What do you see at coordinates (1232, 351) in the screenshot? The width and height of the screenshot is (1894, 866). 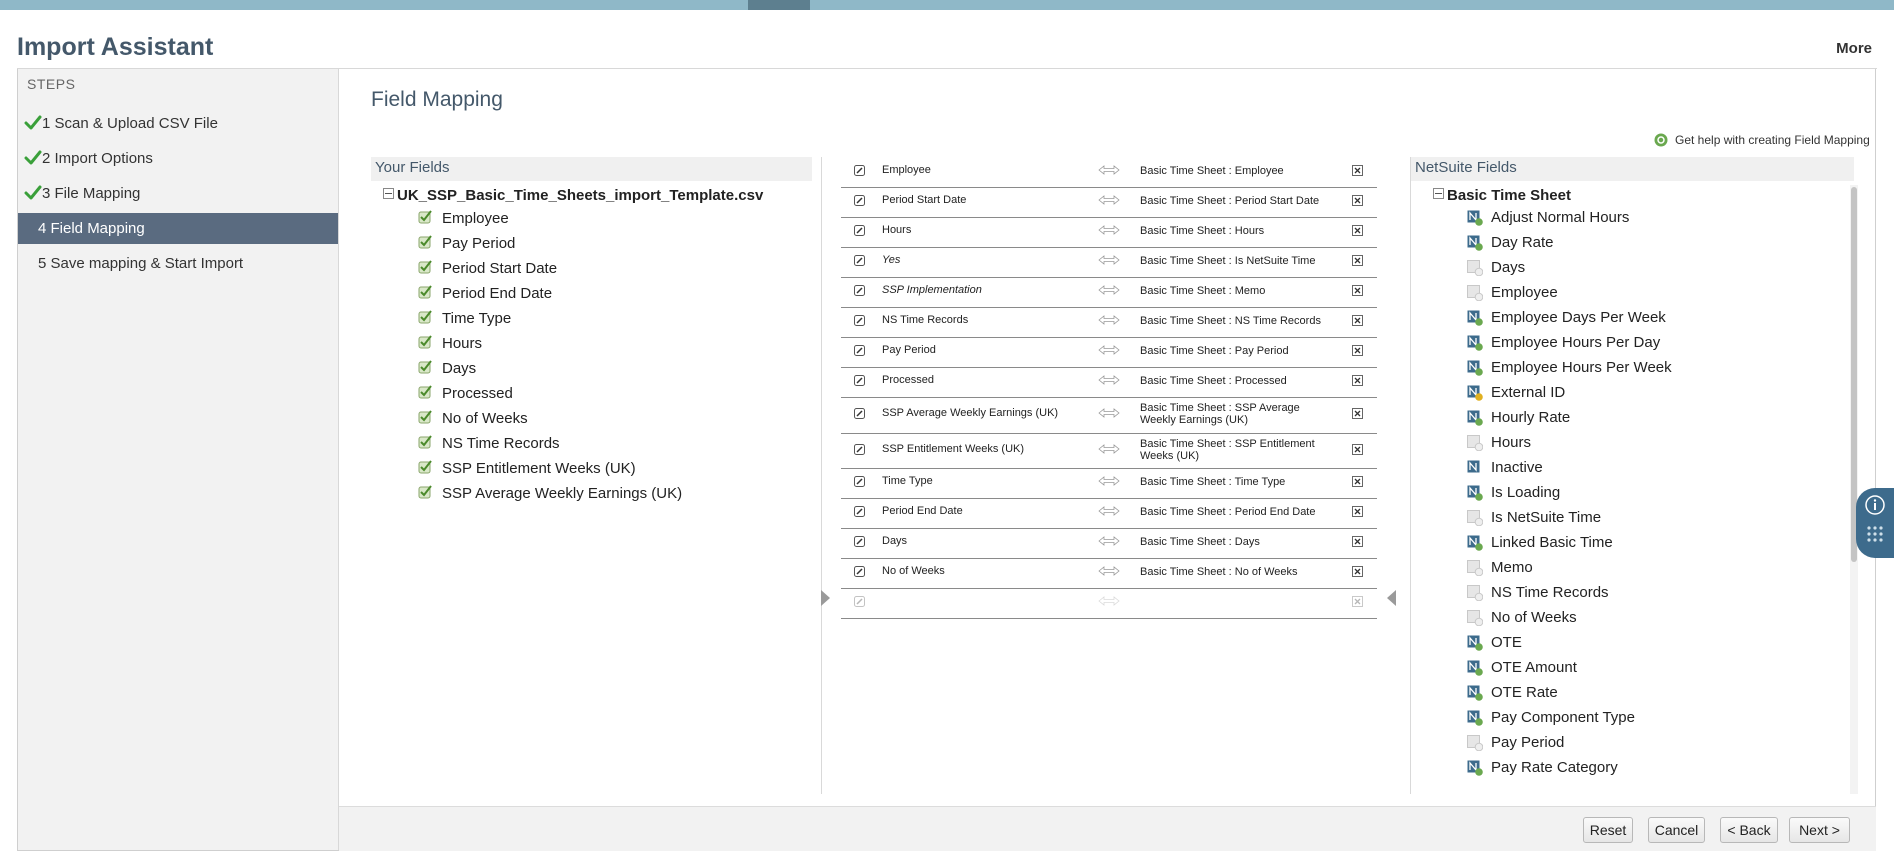 I see `target-field: Basic Time Sheet : Pay Period` at bounding box center [1232, 351].